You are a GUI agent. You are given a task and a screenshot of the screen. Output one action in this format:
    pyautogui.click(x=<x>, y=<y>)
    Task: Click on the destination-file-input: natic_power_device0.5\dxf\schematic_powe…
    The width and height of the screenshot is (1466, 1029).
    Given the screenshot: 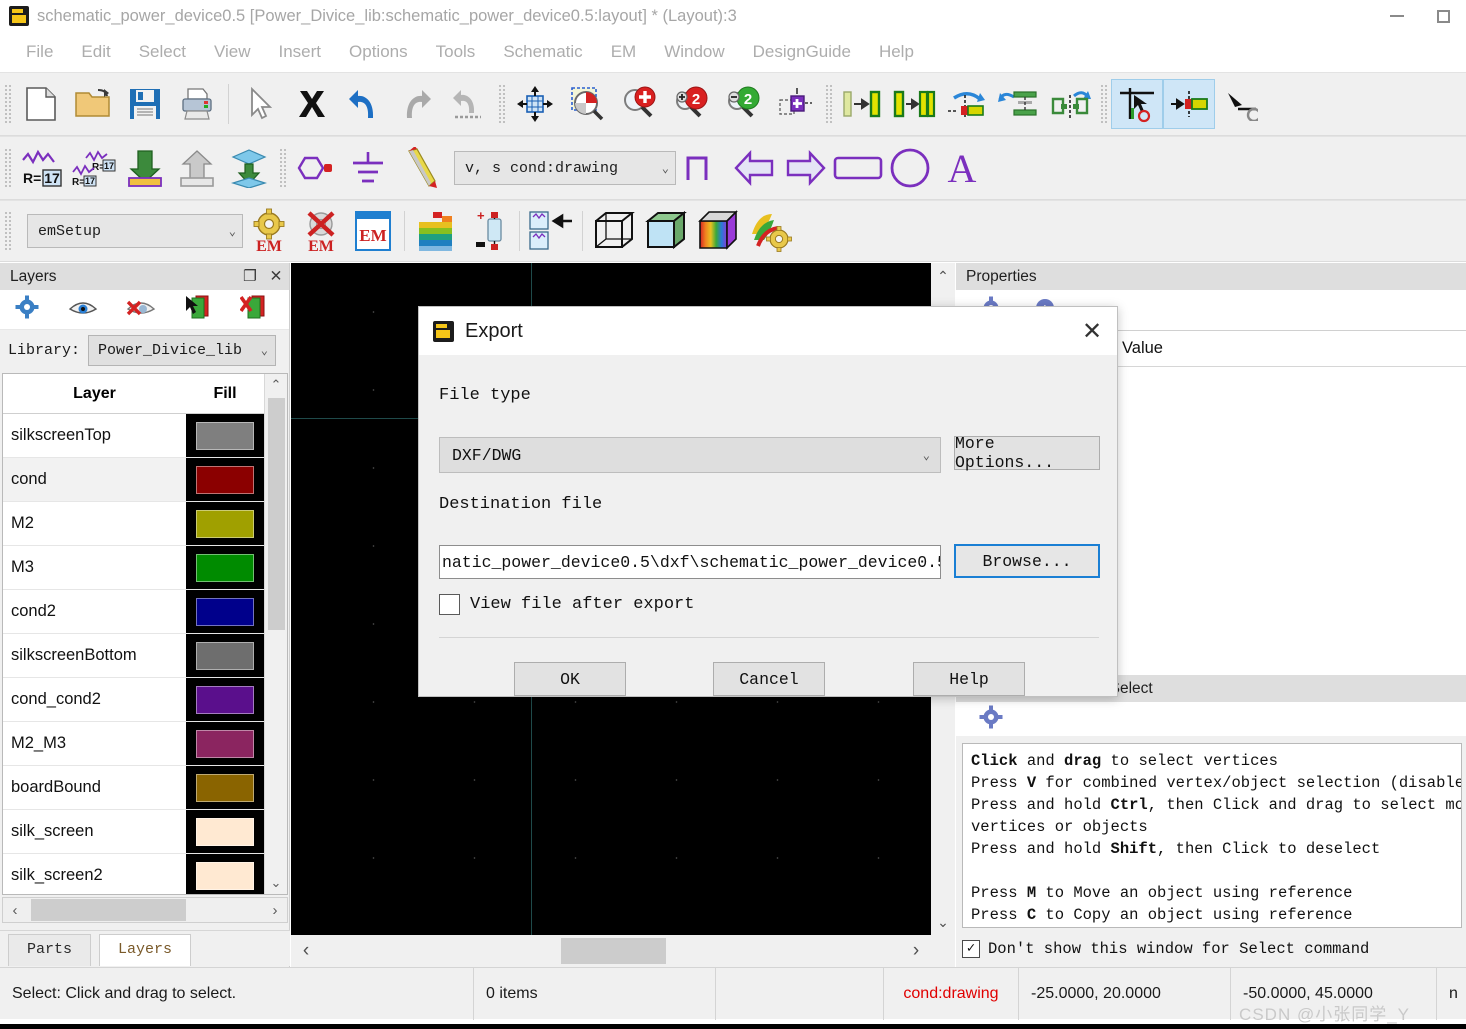 What is the action you would take?
    pyautogui.click(x=690, y=562)
    